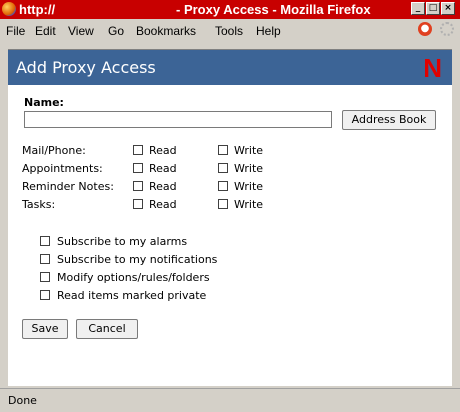 Image resolution: width=460 pixels, height=412 pixels. I want to click on appointments-write-checkbox, so click(223, 168).